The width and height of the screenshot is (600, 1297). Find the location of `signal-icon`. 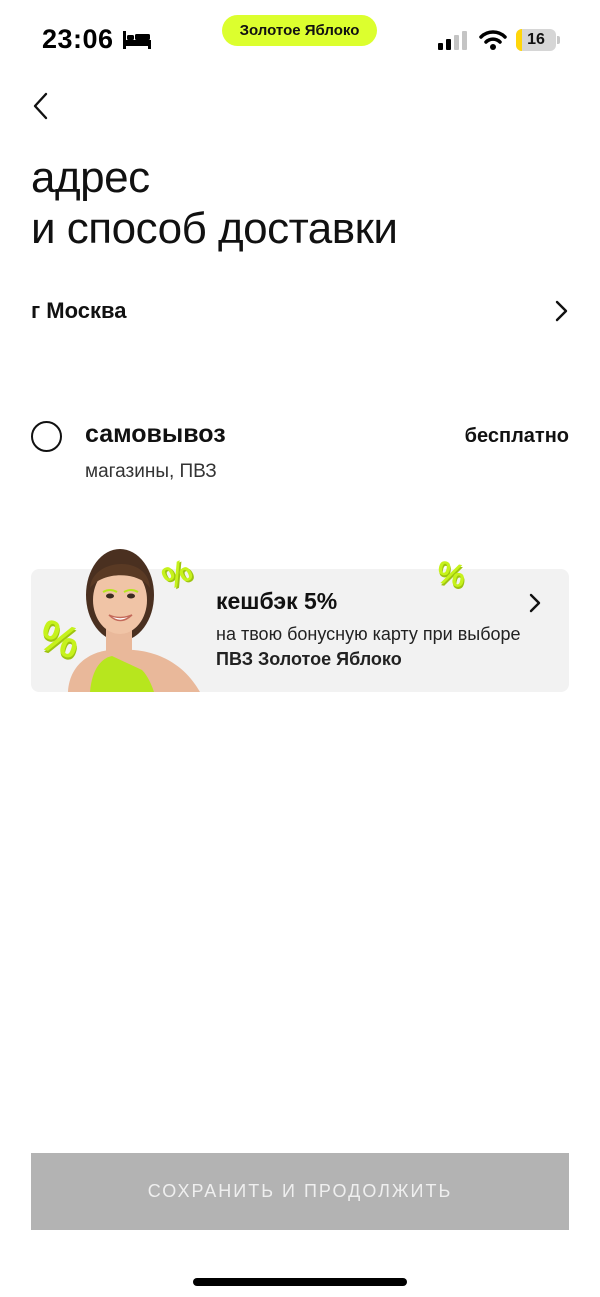

signal-icon is located at coordinates (452, 40).